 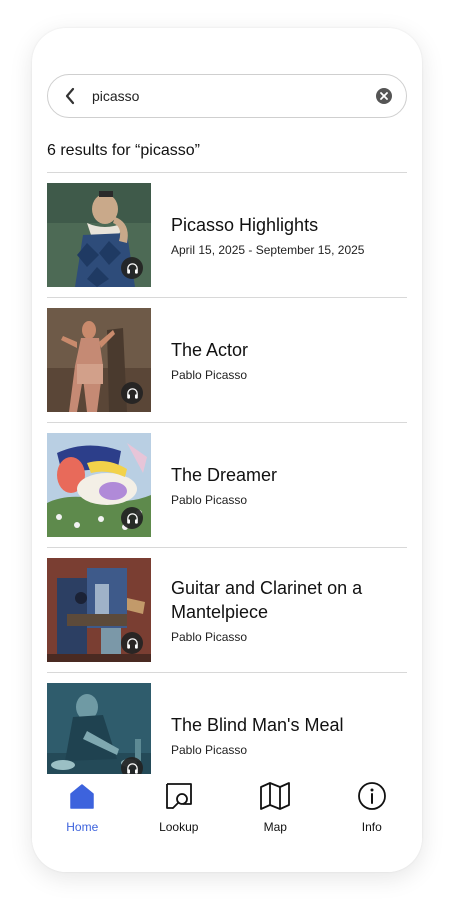 I want to click on tab-lookup: Lookup, so click(x=179, y=823).